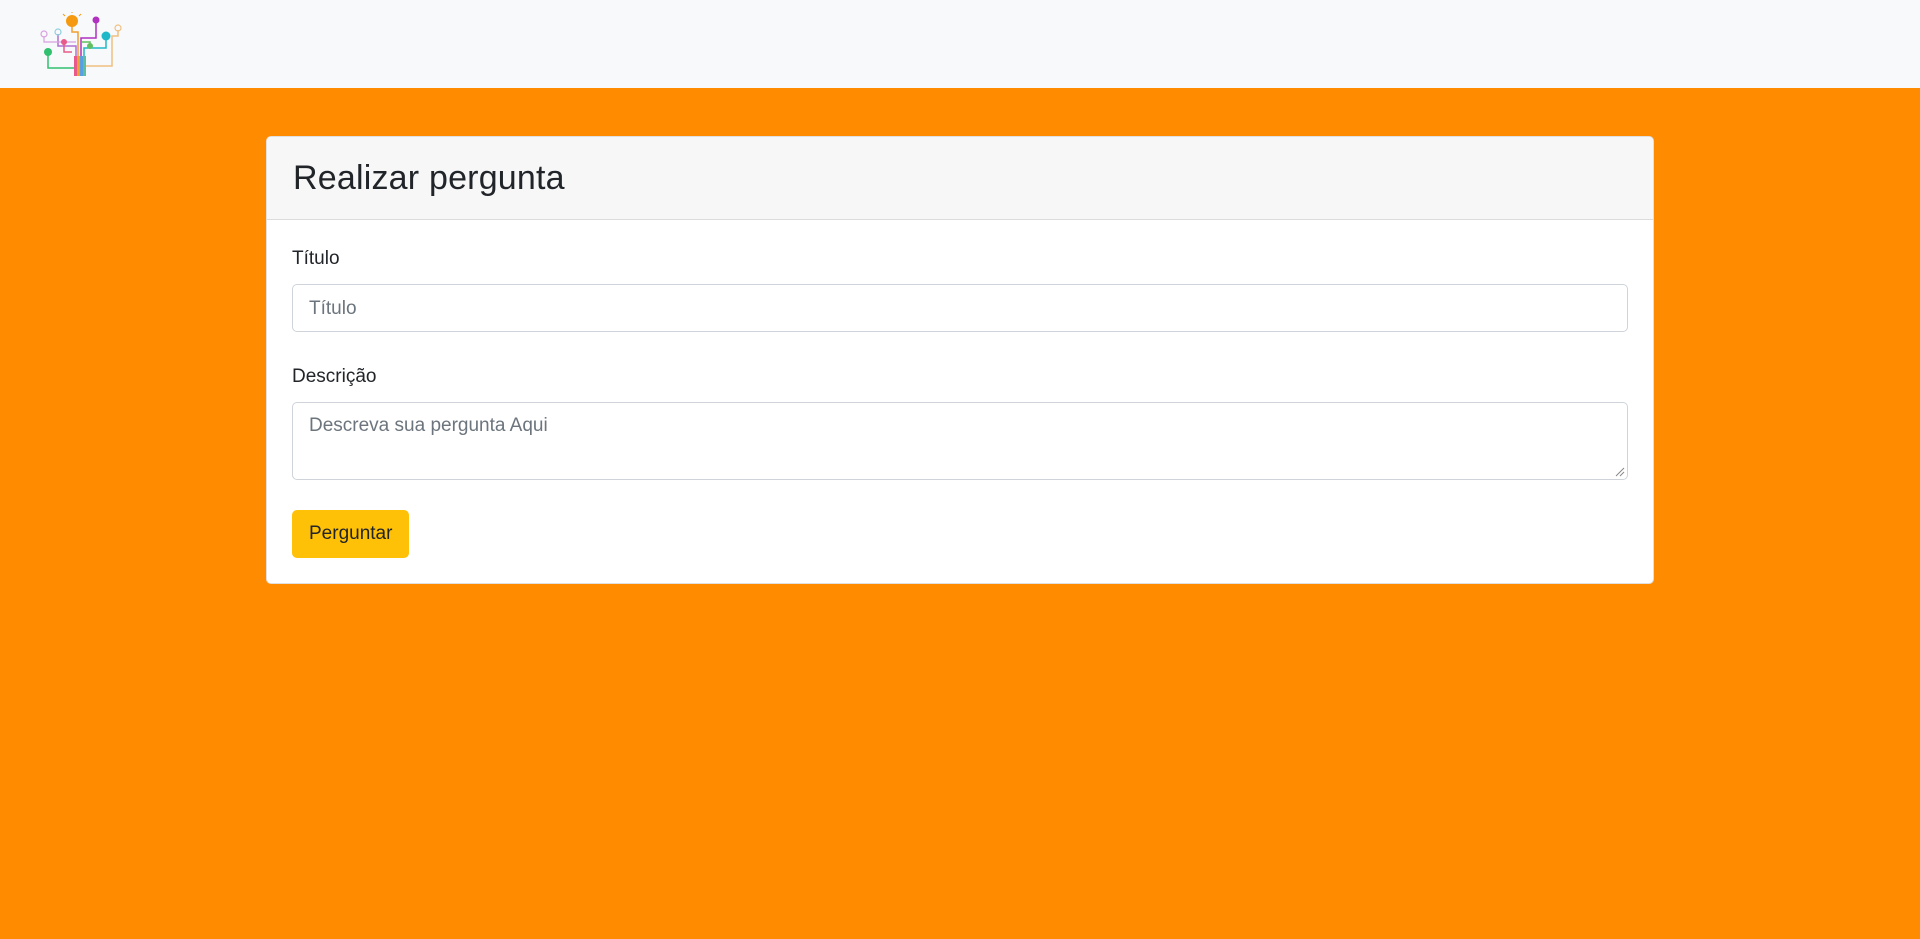 This screenshot has width=1920, height=939. I want to click on perguntar-button: Perguntar, so click(351, 534).